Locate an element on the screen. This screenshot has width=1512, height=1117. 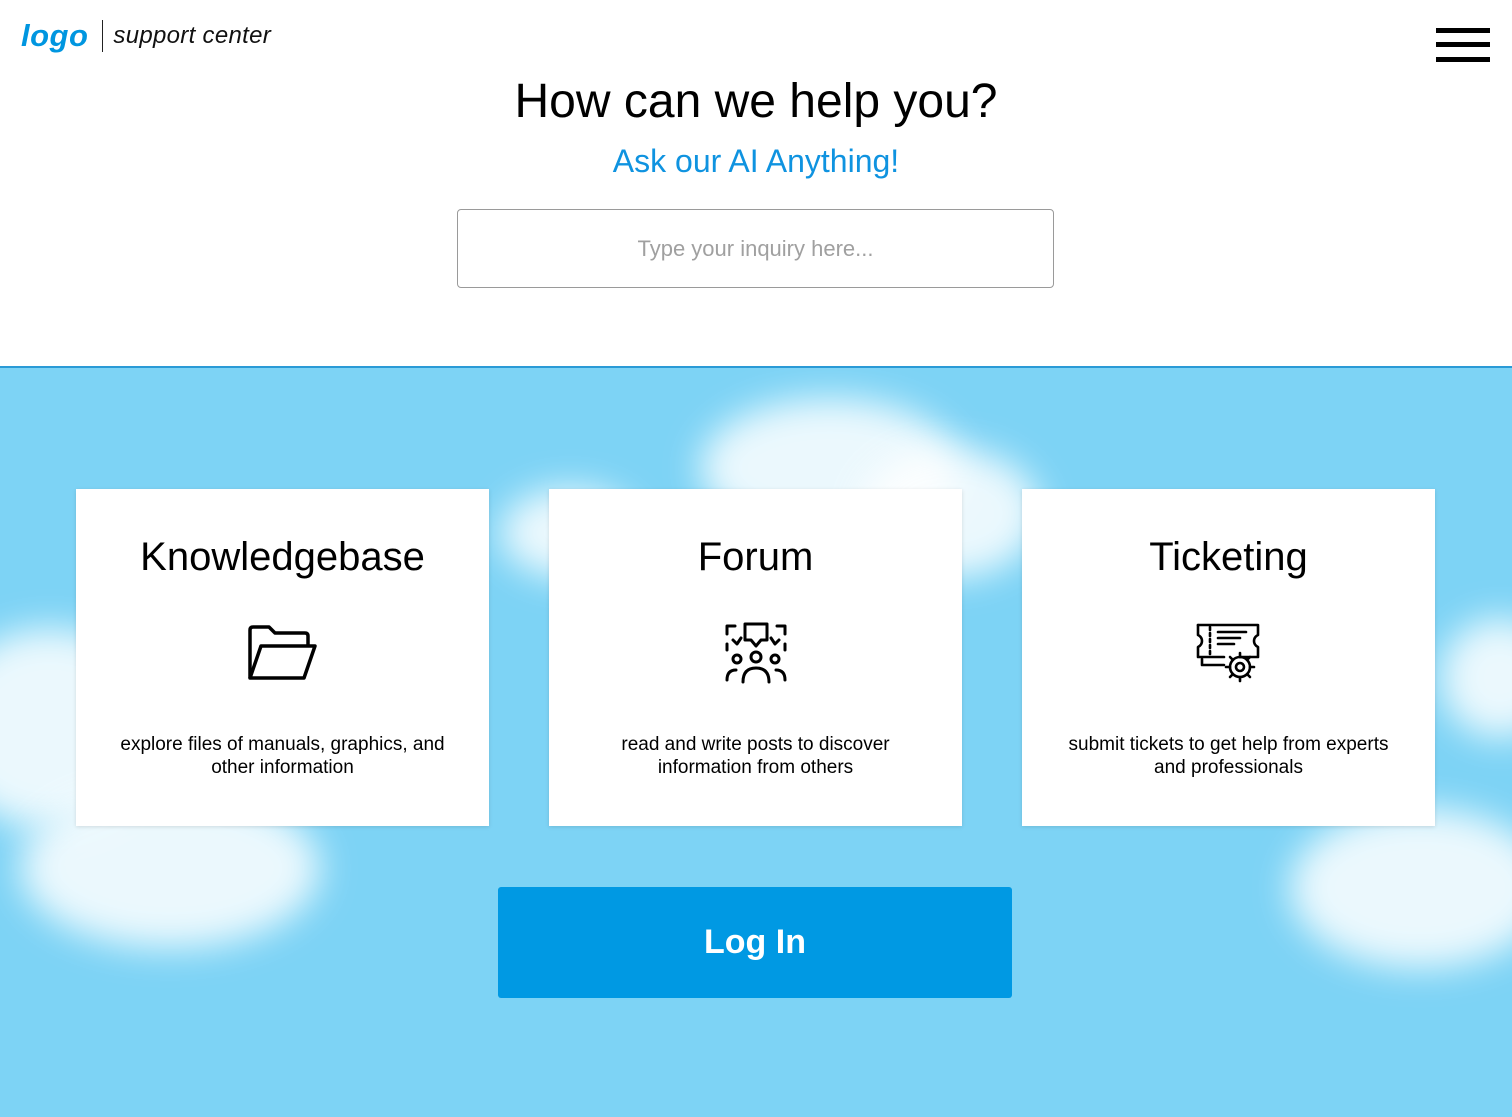
logo: logo is located at coordinates (61, 36).